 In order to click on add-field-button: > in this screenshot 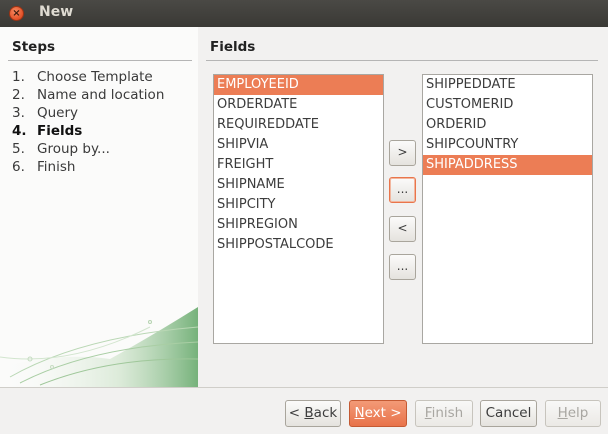, I will do `click(402, 153)`.